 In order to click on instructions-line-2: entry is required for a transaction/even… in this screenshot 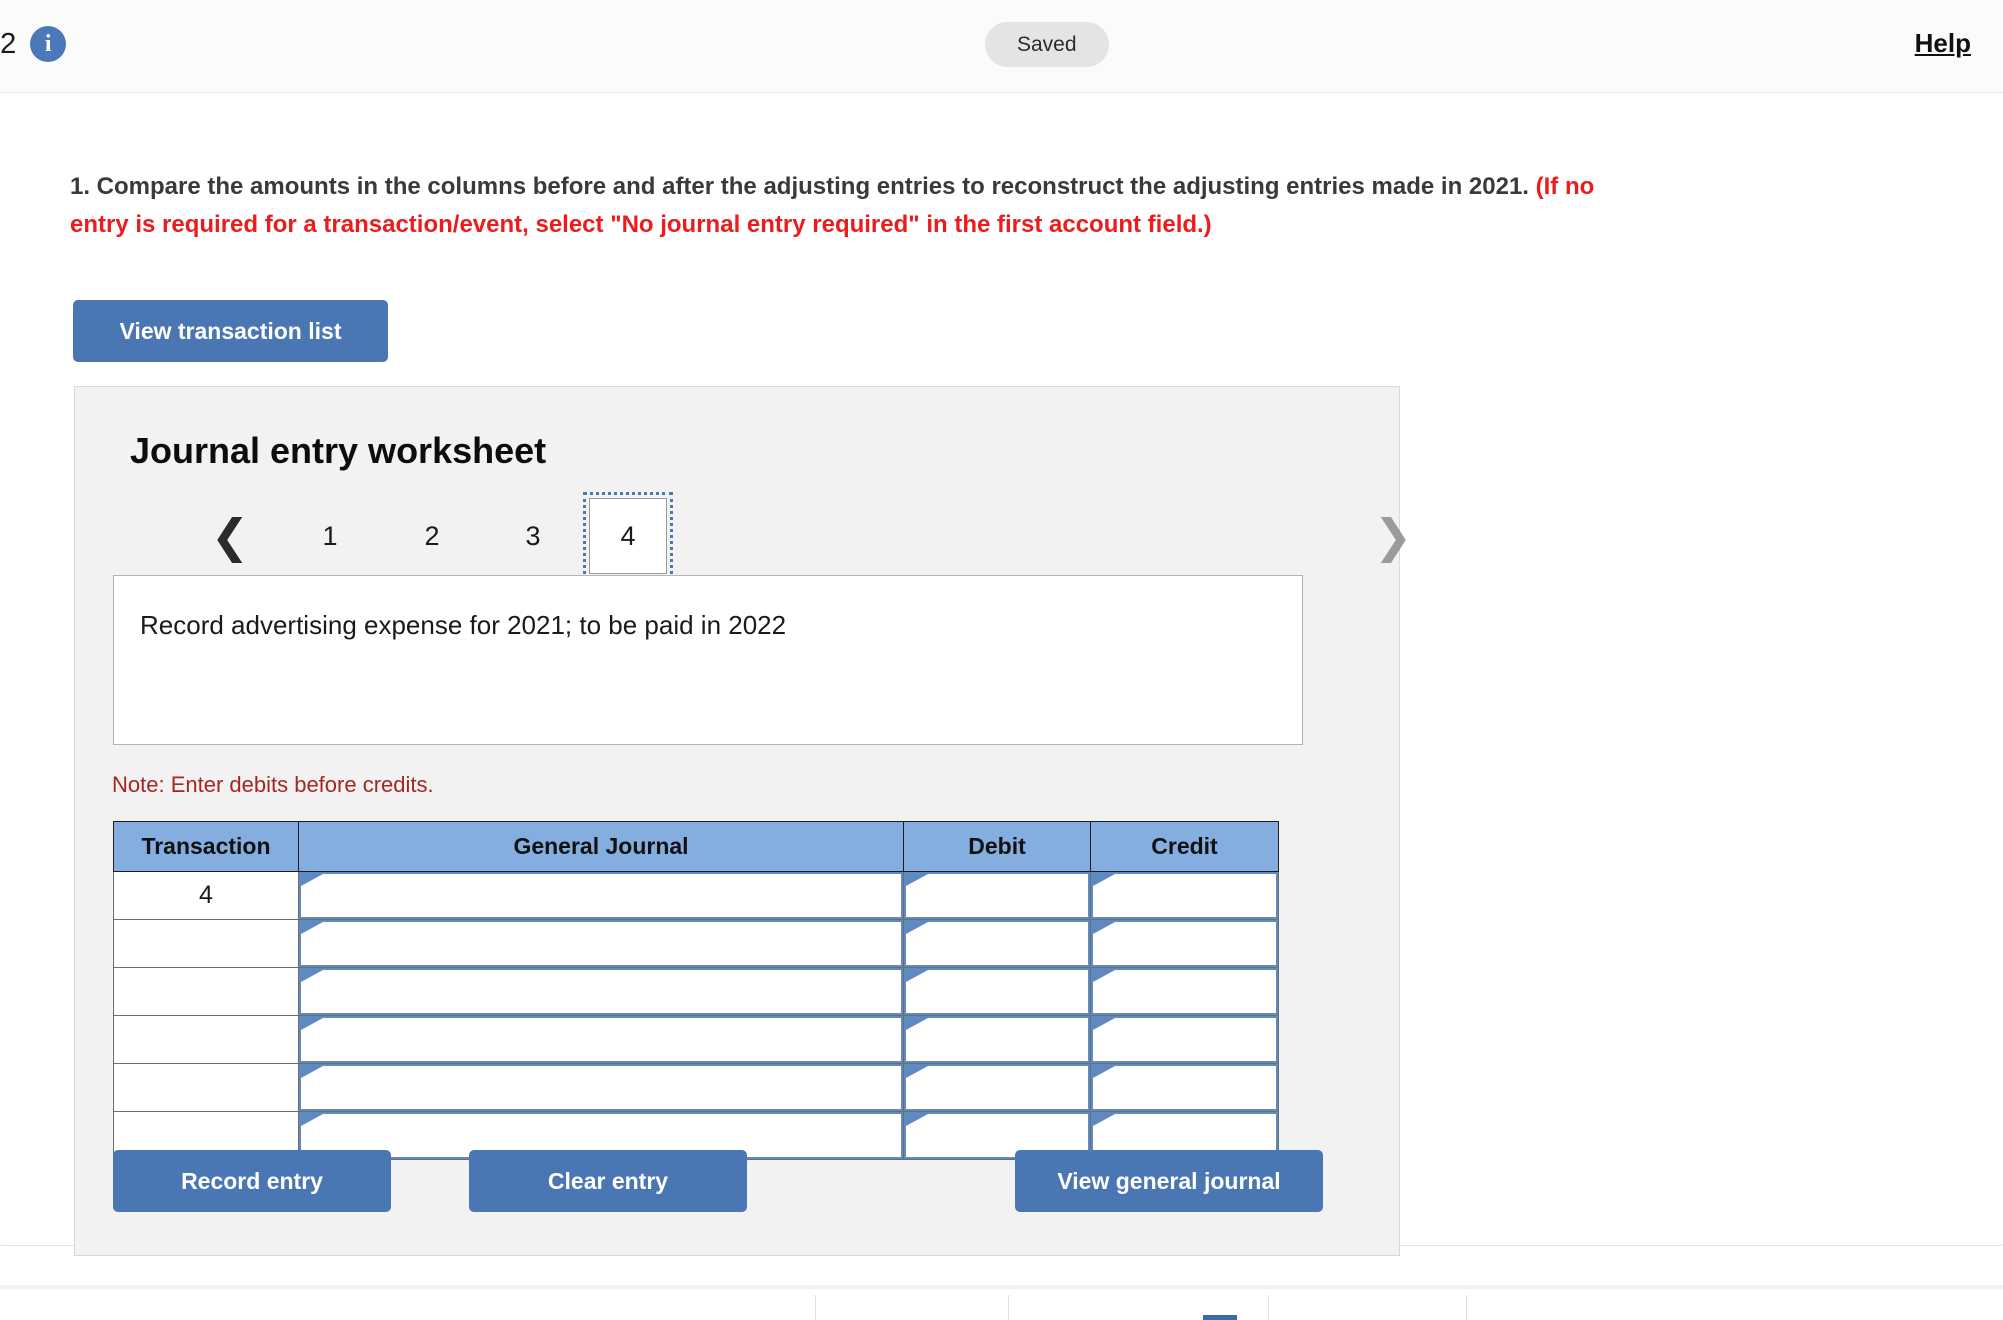, I will do `click(641, 224)`.